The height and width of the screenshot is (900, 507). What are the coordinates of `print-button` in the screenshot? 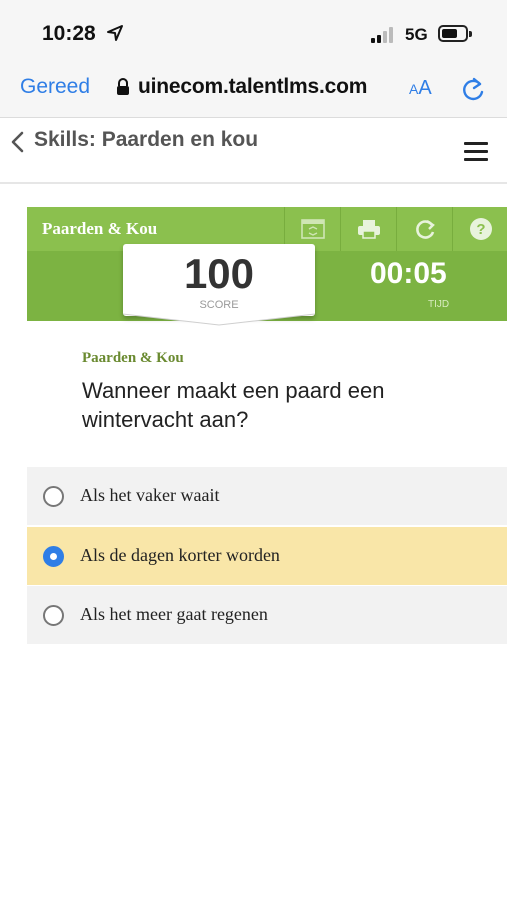 It's located at (368, 229).